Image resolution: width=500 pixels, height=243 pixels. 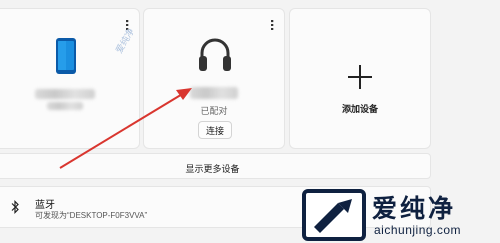 I want to click on site-logo: 爱纯净 aichunjing.com, so click(x=400, y=215).